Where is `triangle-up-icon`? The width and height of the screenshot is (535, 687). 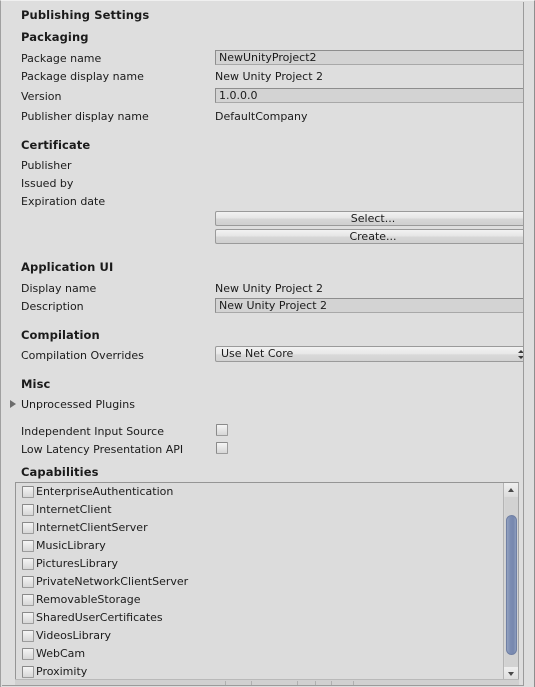
triangle-up-icon is located at coordinates (511, 490).